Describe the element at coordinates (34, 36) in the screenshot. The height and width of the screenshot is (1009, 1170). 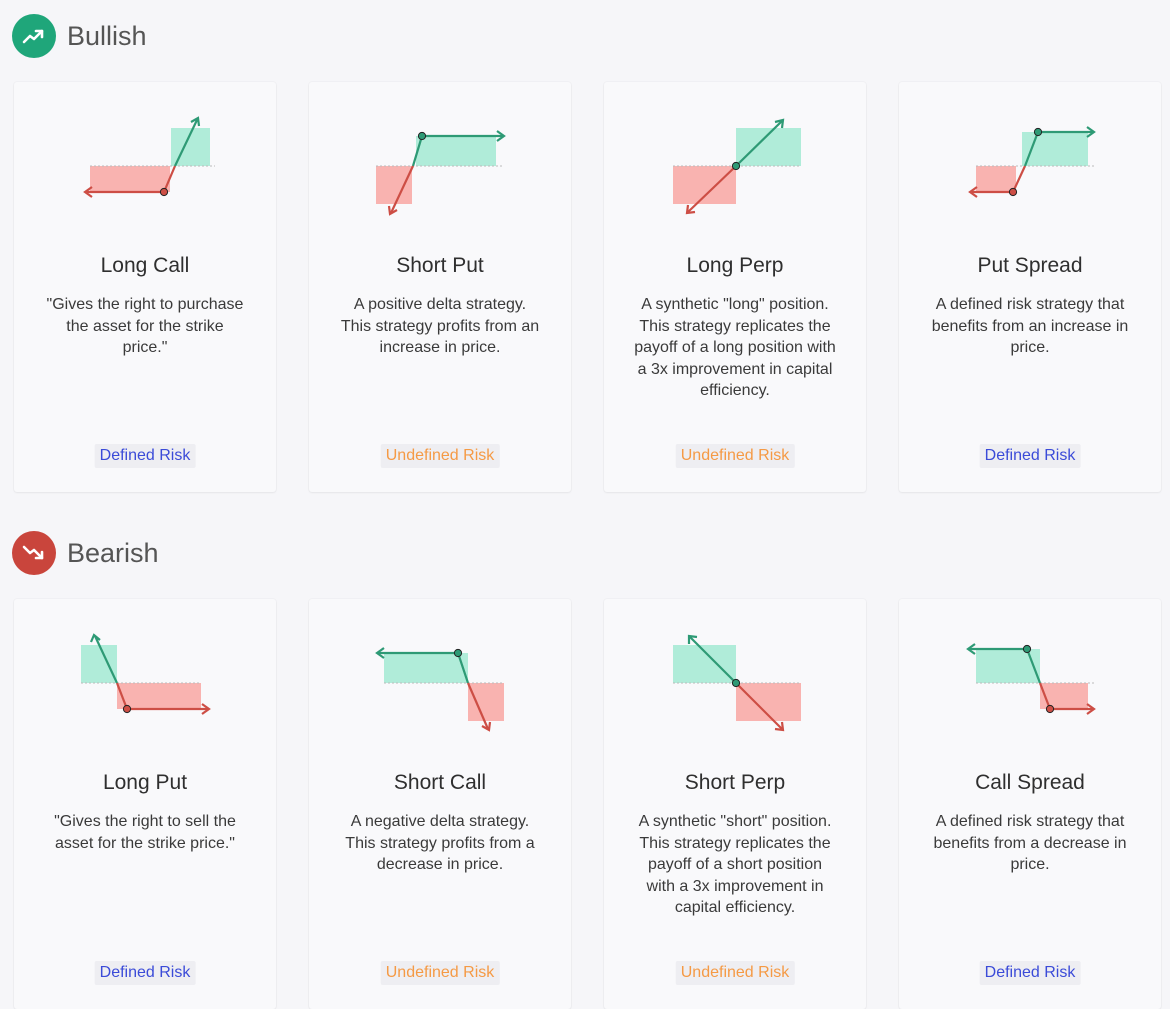
I see `trending-up-icon` at that location.